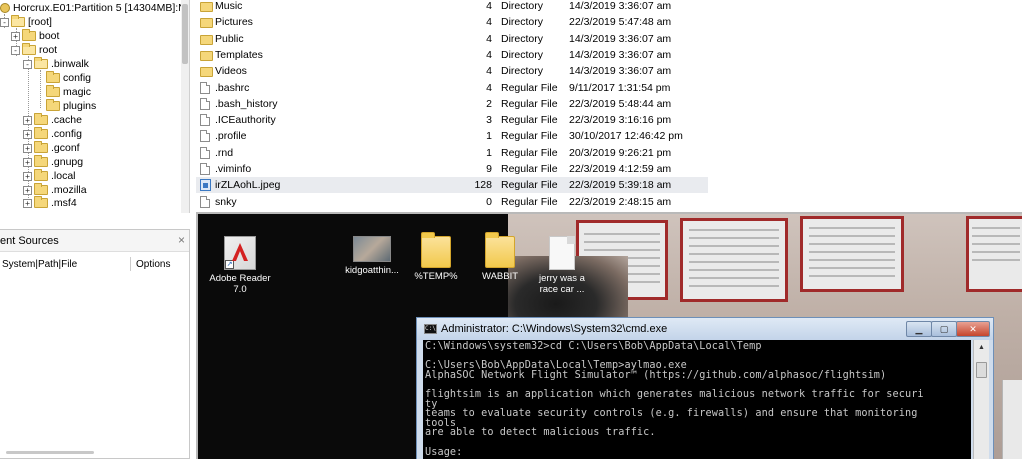 Image resolution: width=1022 pixels, height=459 pixels. I want to click on desktop-icon-adobe-reader: ↗ Adobe Reader 7.0, so click(240, 265).